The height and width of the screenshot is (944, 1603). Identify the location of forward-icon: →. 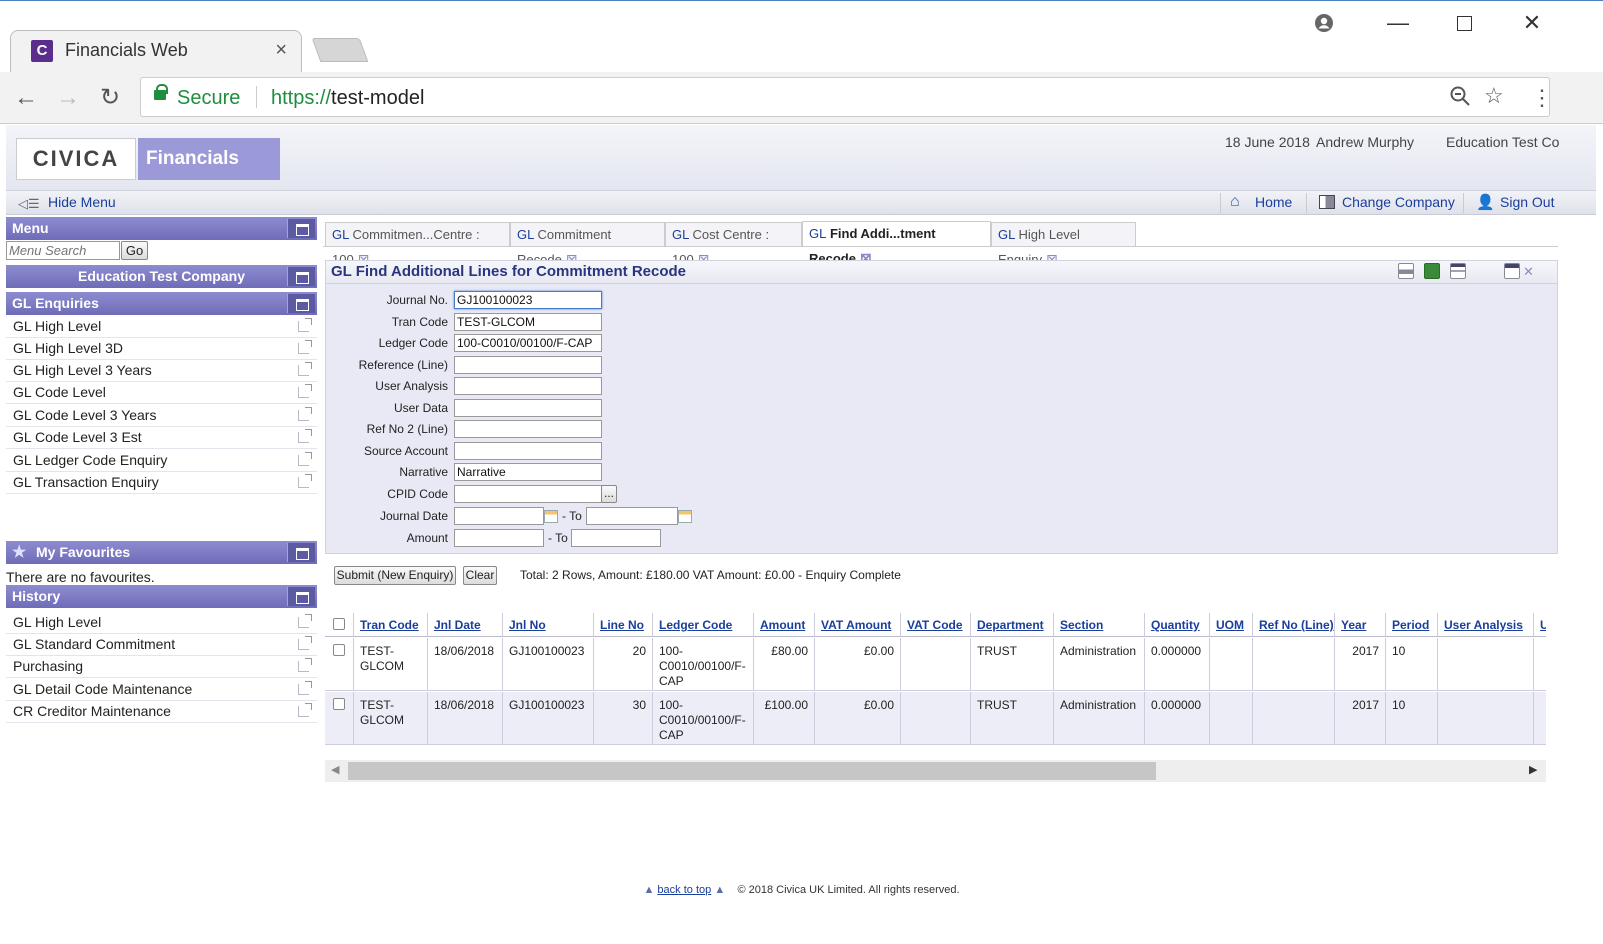
(68, 98).